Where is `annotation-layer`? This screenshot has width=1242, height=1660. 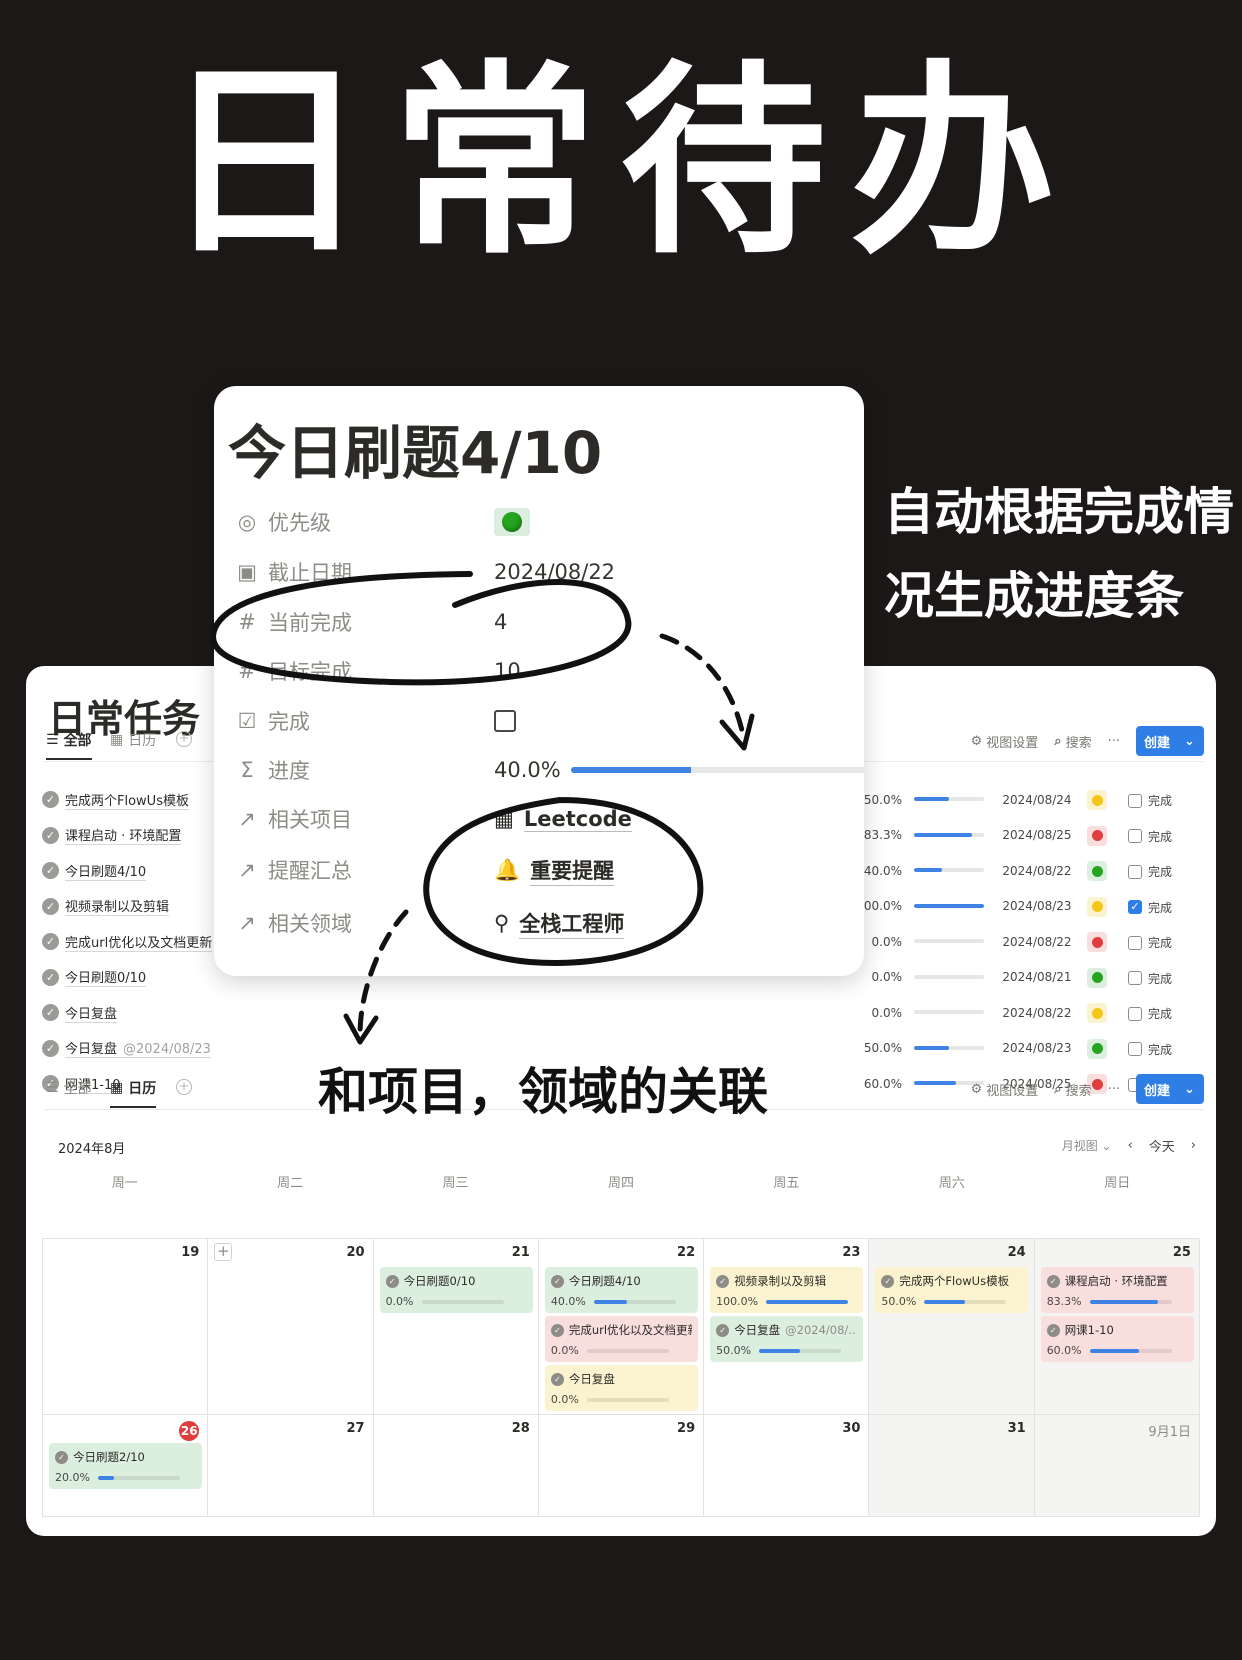 annotation-layer is located at coordinates (482, 808).